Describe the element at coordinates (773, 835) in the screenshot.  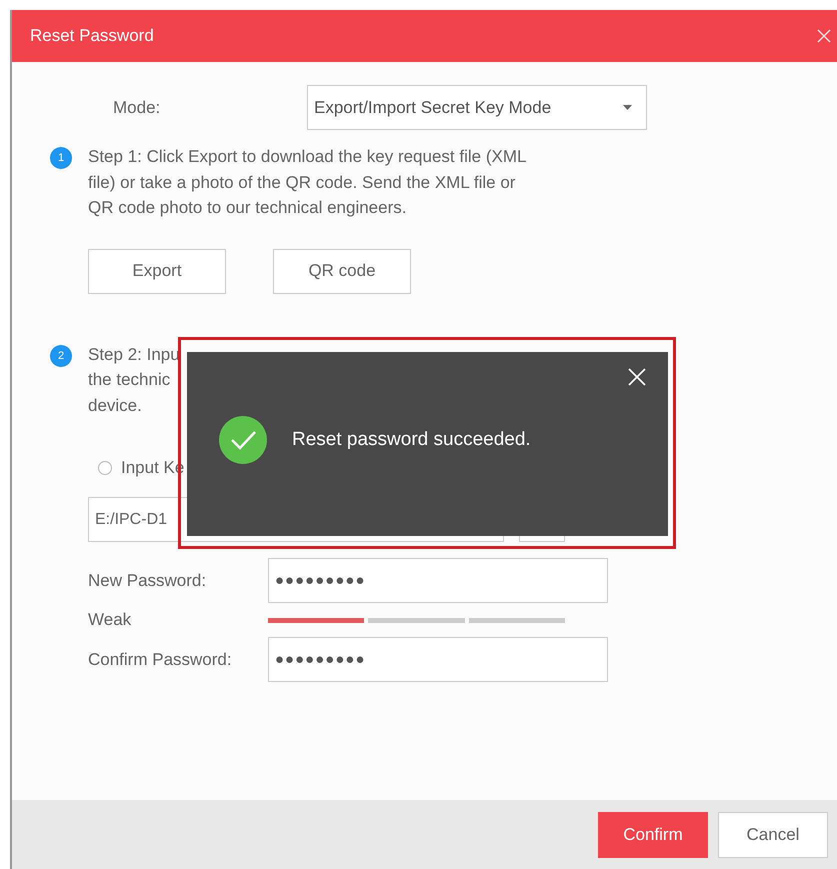
I see `cancel-button: Cancel` at that location.